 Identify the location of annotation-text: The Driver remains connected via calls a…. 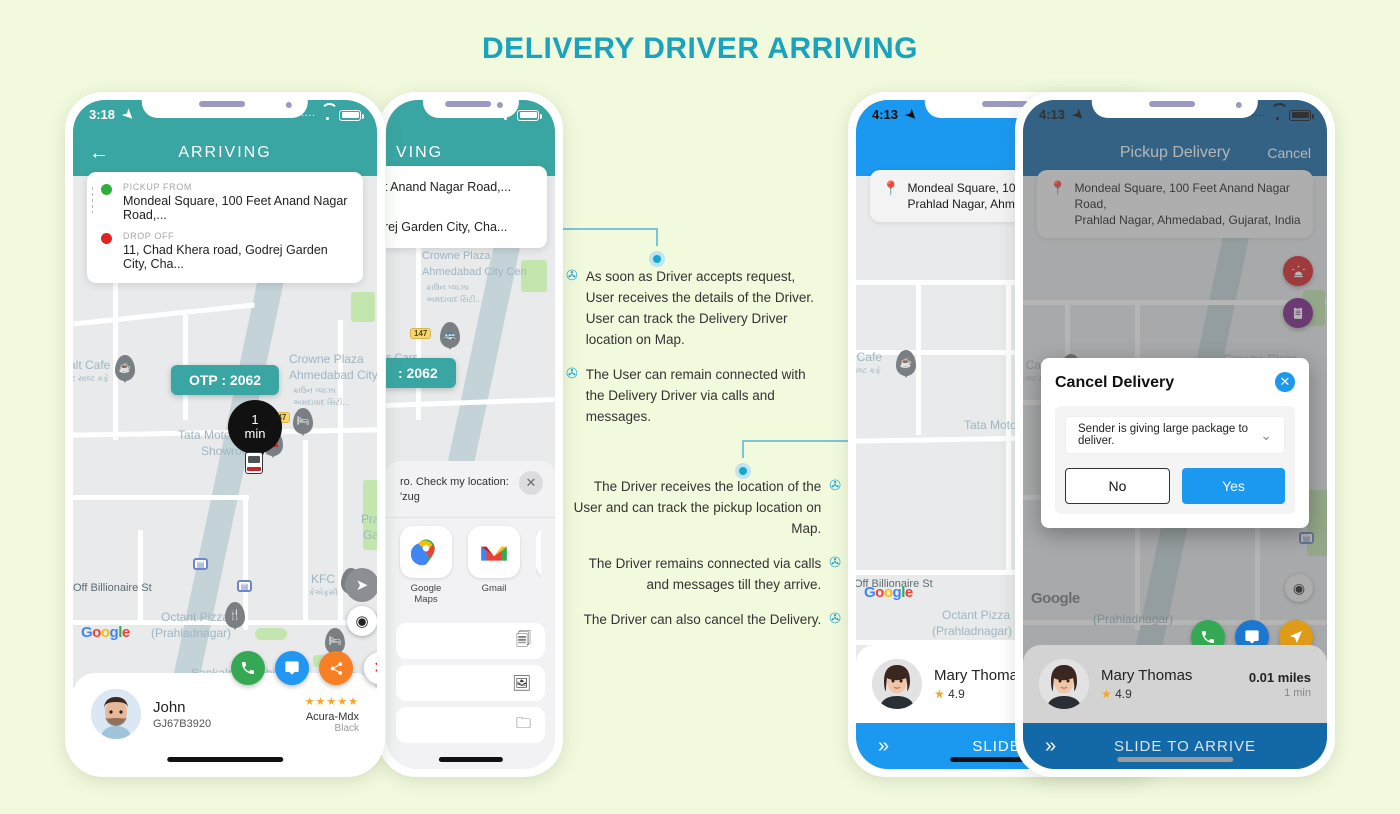
(705, 574).